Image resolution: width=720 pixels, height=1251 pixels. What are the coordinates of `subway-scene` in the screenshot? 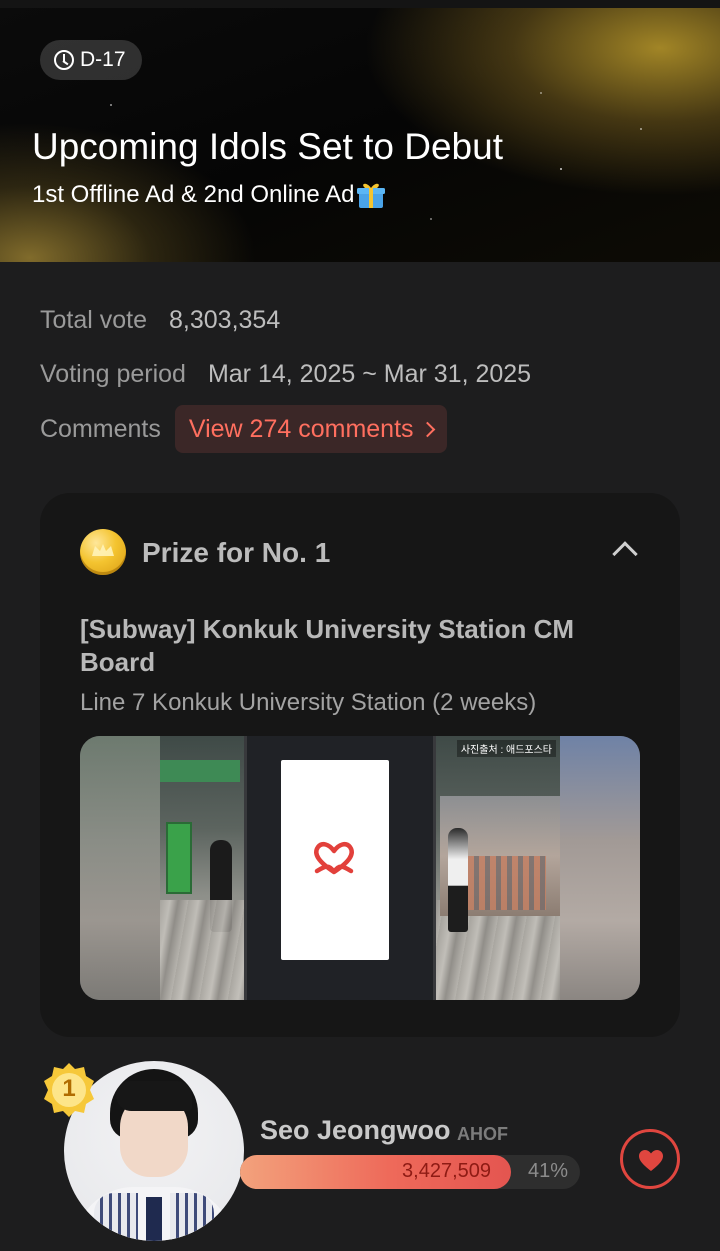 It's located at (360, 868).